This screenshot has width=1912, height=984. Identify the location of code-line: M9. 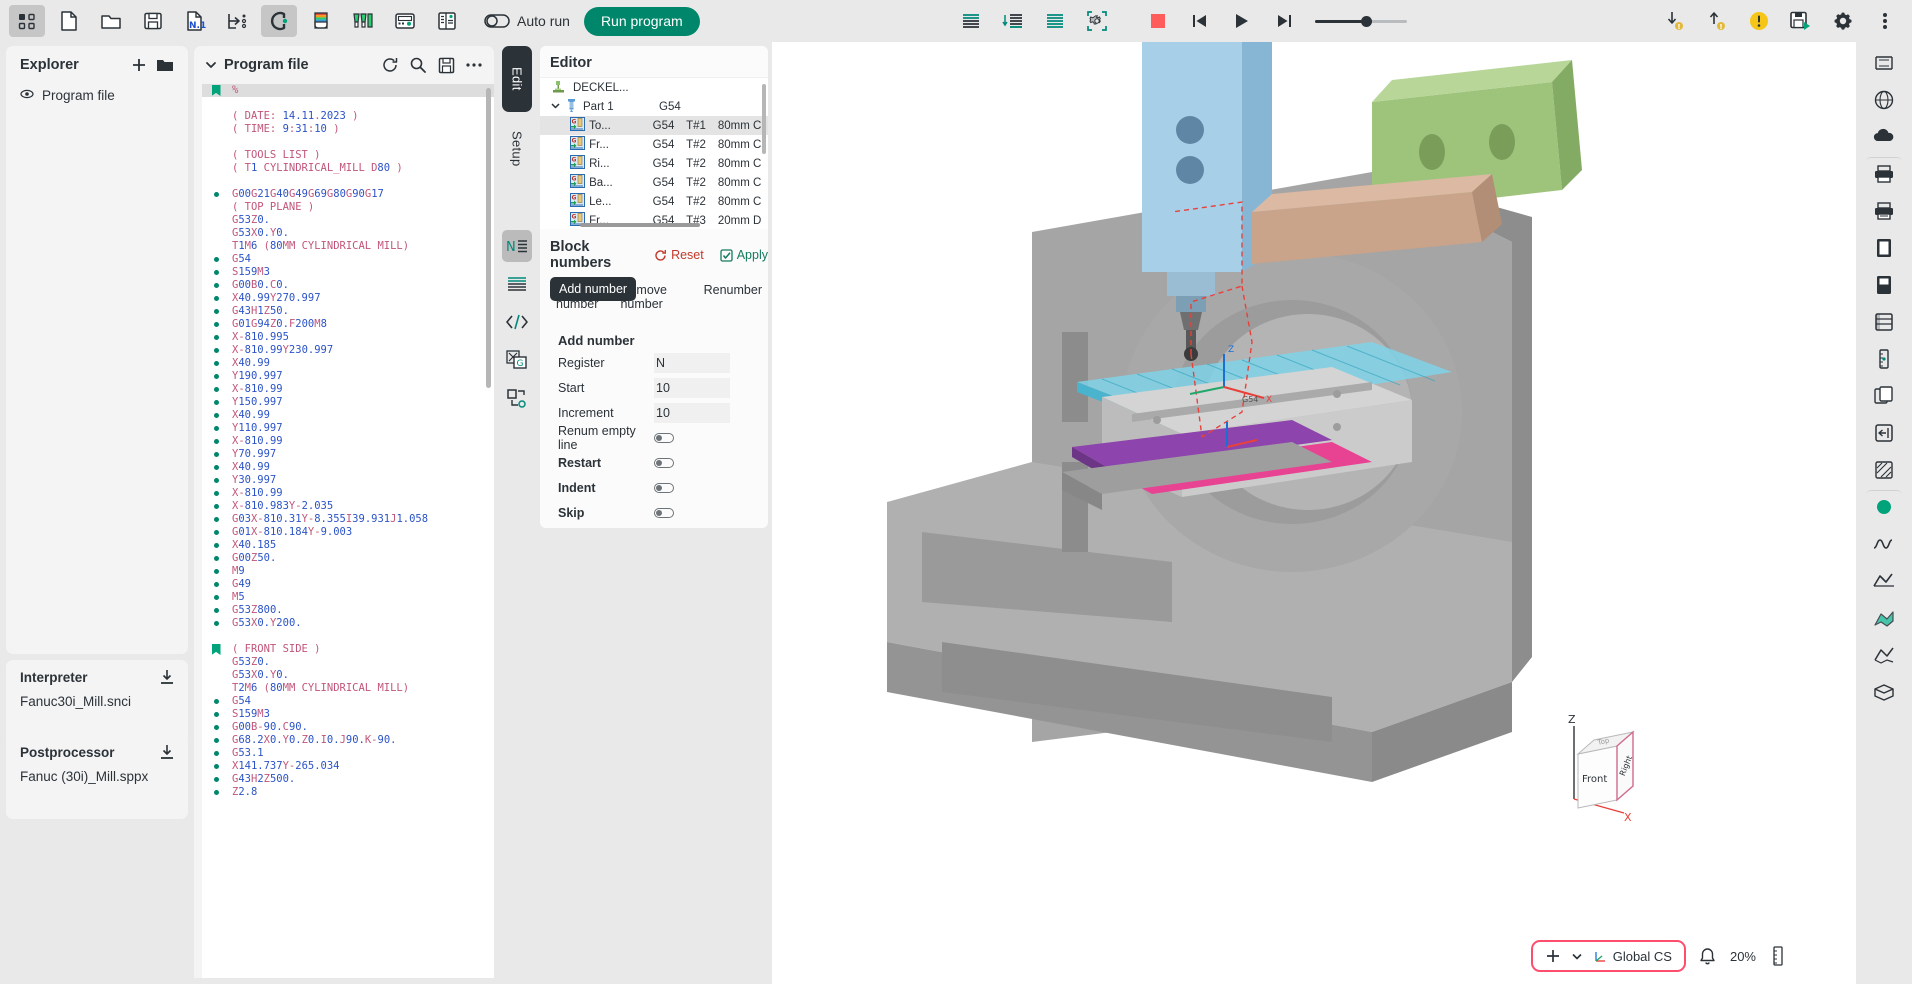
(348, 571).